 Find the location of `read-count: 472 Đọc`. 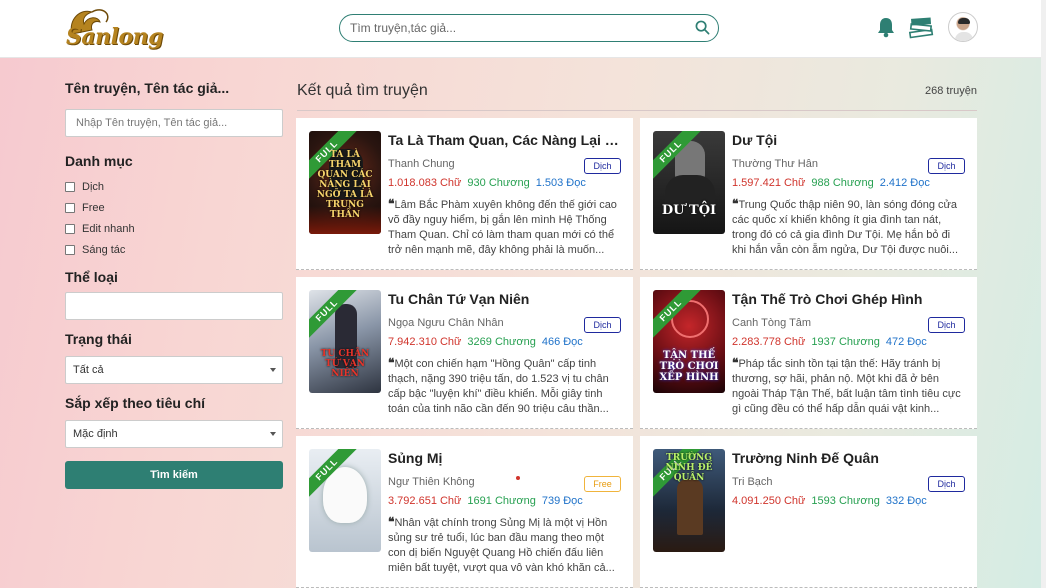

read-count: 472 Đọc is located at coordinates (906, 342).